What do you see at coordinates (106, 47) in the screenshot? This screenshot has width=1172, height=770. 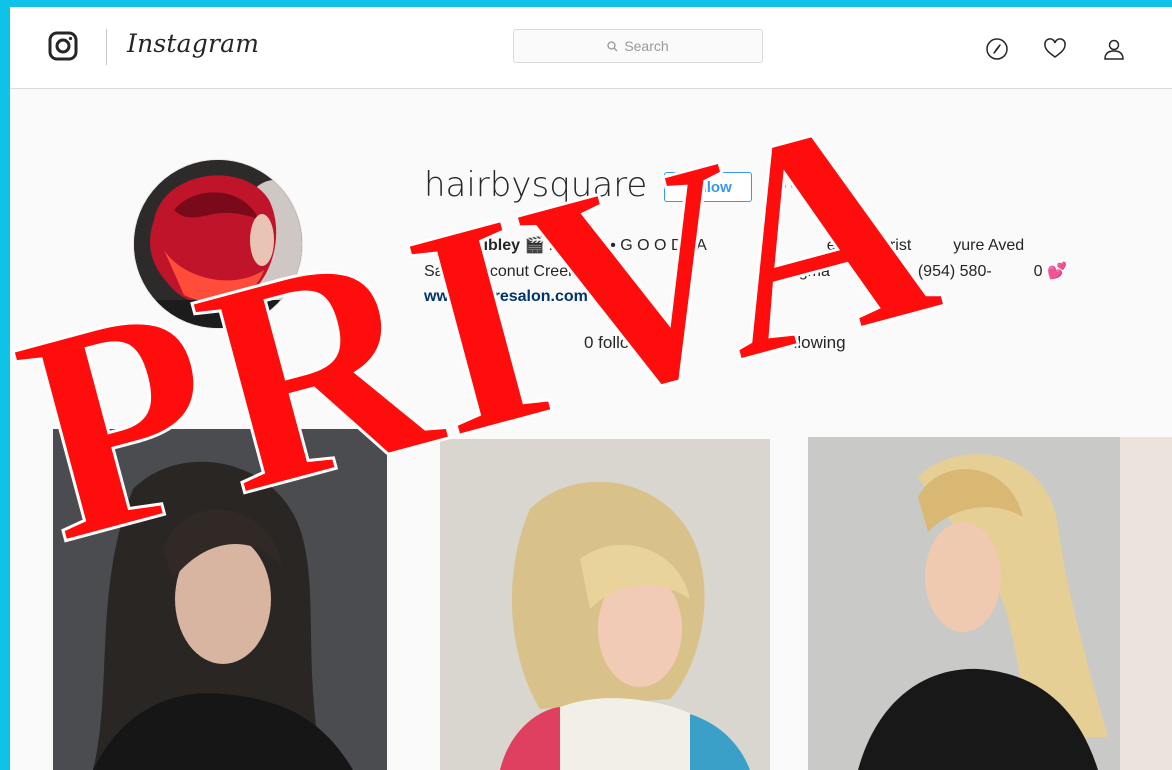 I see `logo-divider` at bounding box center [106, 47].